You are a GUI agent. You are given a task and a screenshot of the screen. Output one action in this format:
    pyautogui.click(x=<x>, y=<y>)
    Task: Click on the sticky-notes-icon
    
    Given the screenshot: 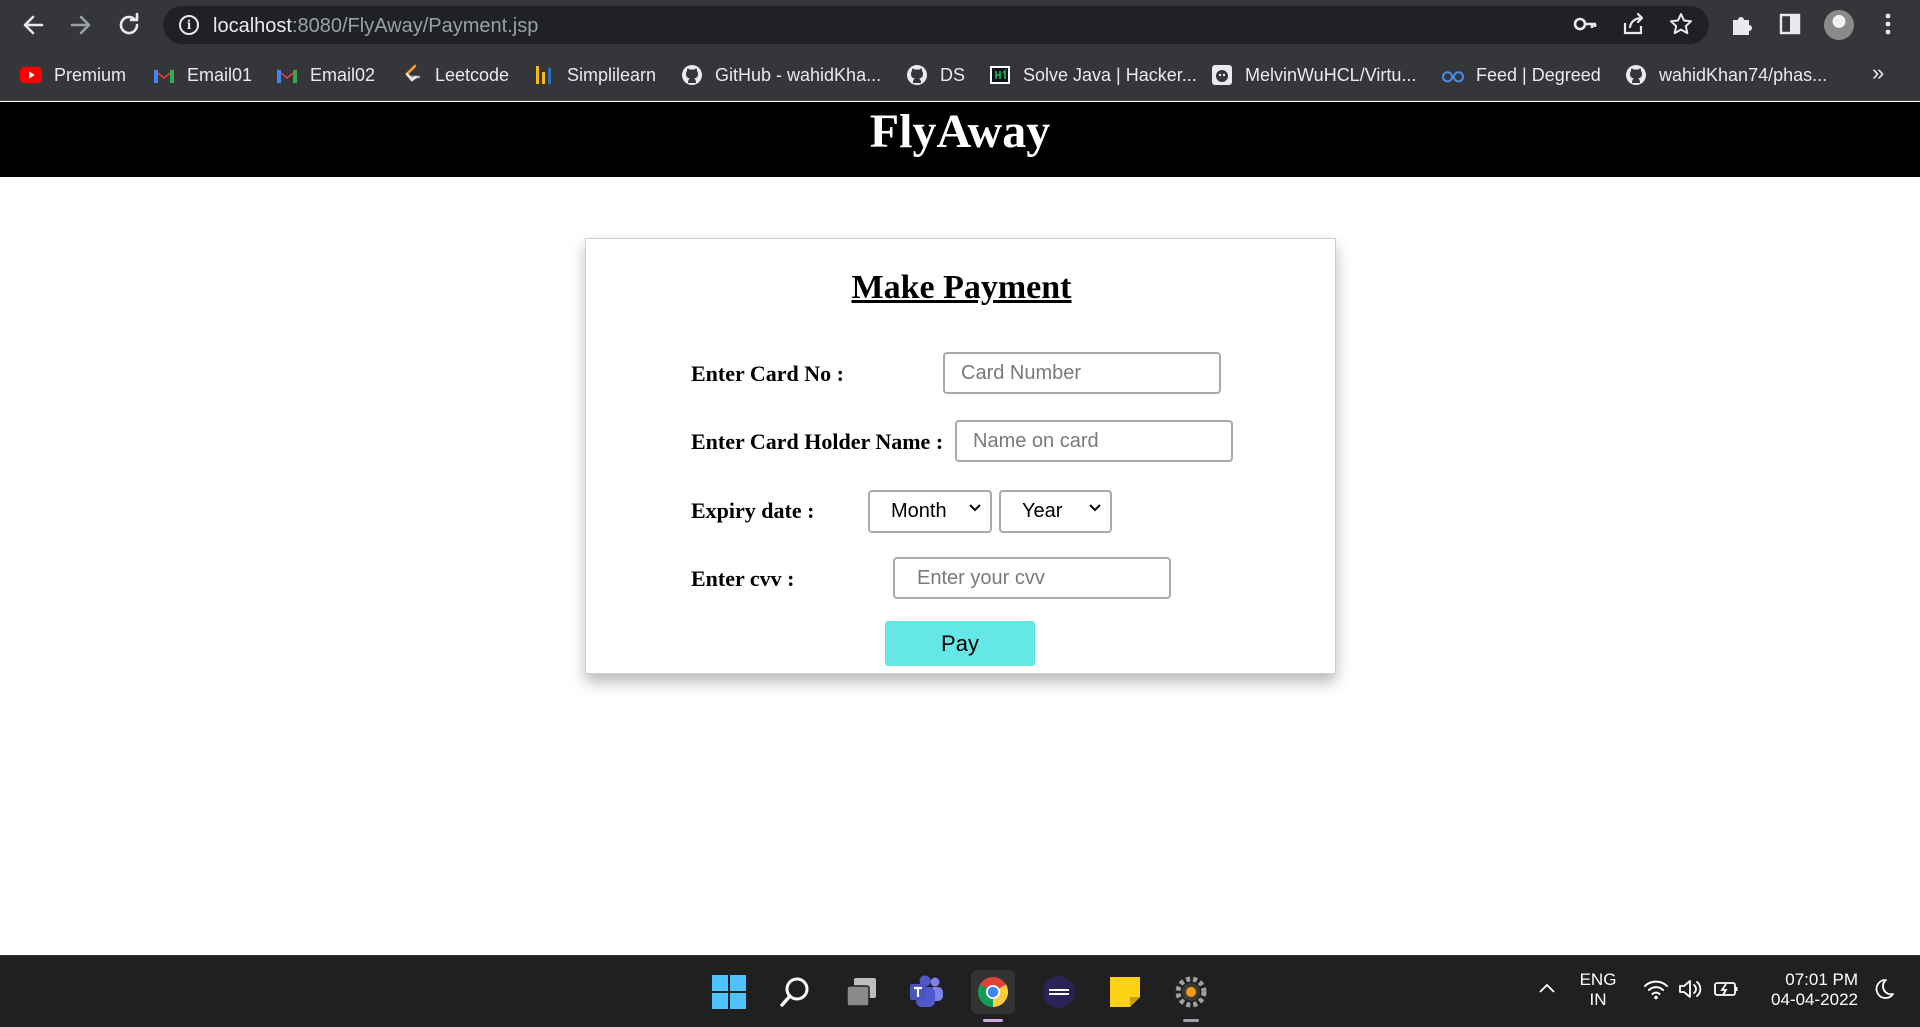 What is the action you would take?
    pyautogui.click(x=1125, y=992)
    